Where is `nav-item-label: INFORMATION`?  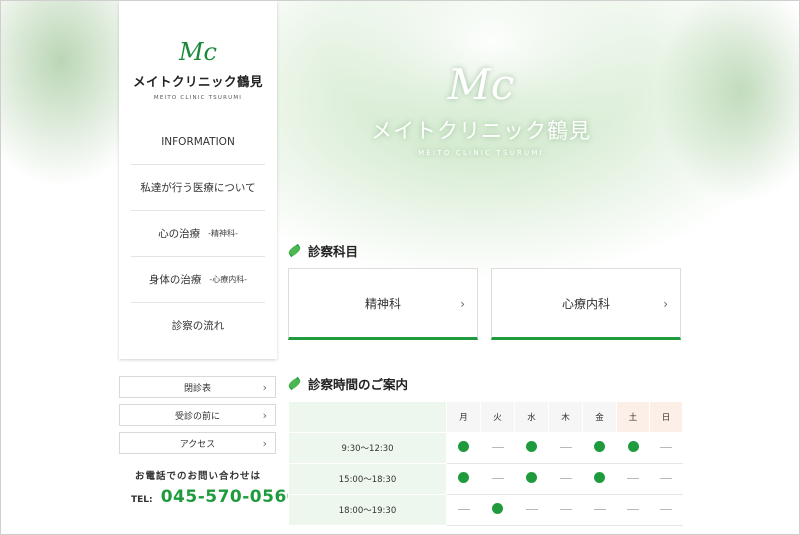 nav-item-label: INFORMATION is located at coordinates (198, 141).